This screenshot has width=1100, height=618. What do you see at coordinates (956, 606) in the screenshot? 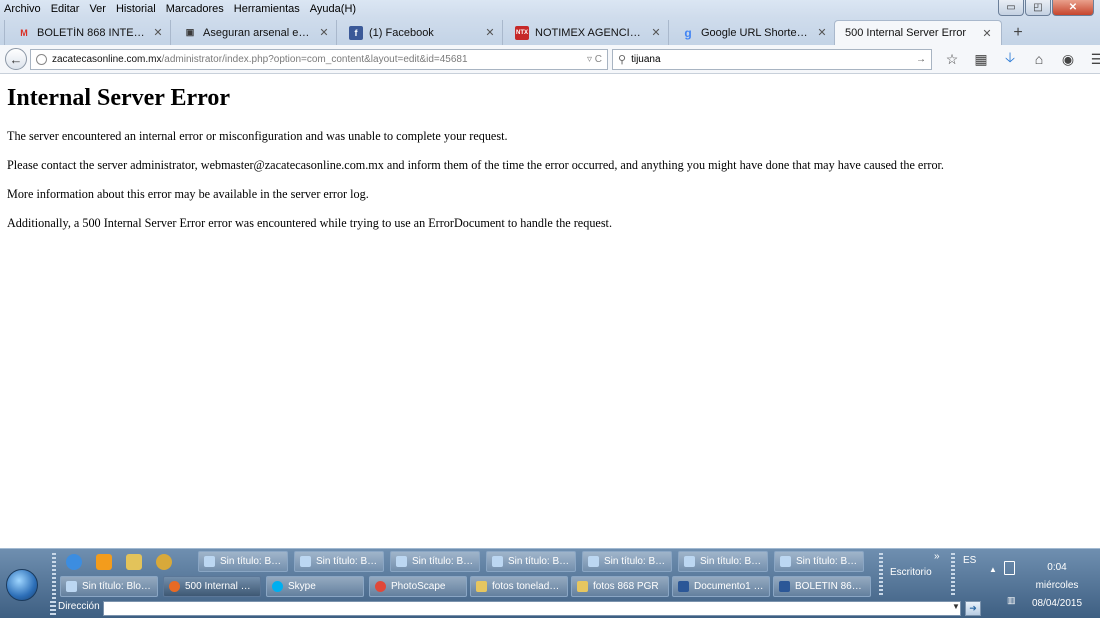
I see `address-dropdown-icon: ▼` at bounding box center [956, 606].